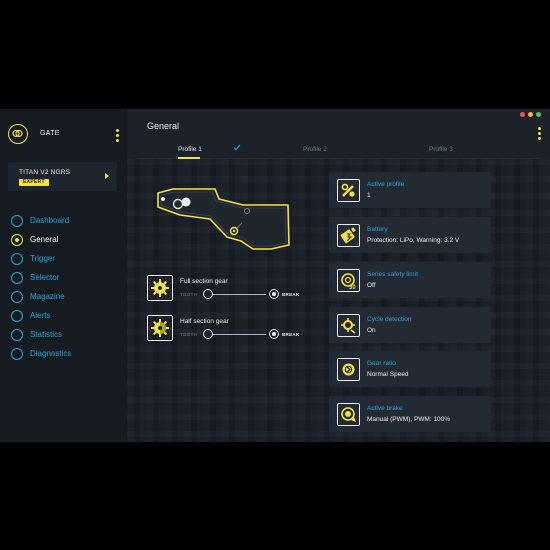  What do you see at coordinates (204, 281) in the screenshot?
I see `gear-label: Full section gear` at bounding box center [204, 281].